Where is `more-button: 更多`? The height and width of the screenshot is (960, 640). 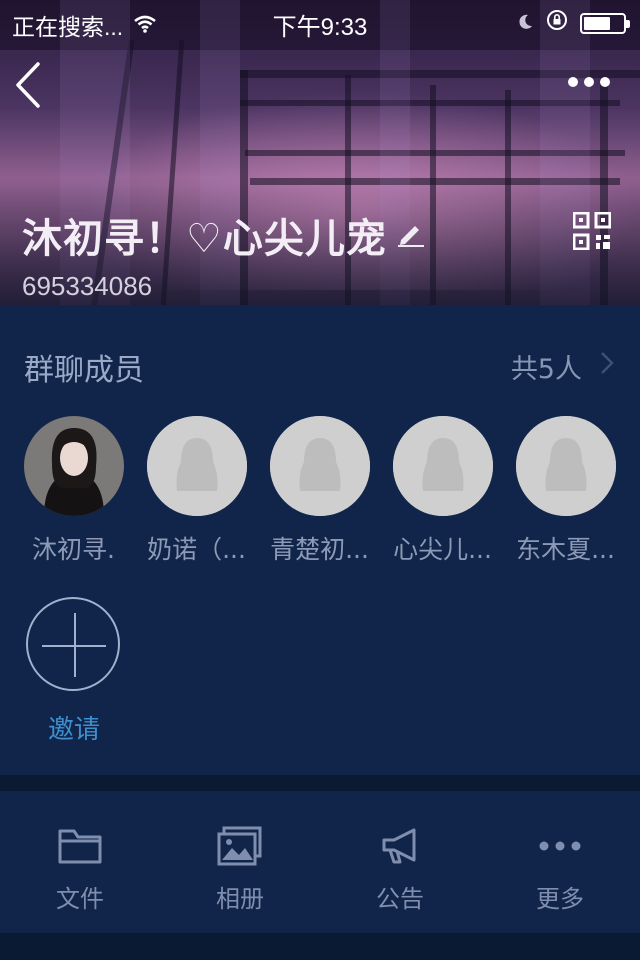
more-button: 更多 is located at coordinates (560, 862).